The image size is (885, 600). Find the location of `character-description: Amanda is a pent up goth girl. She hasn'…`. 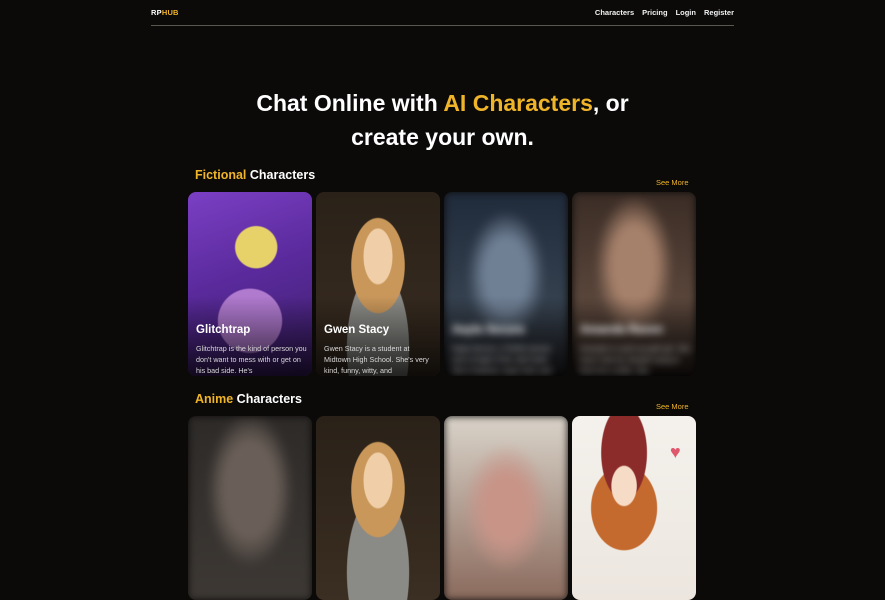

character-description: Amanda is a pent up goth girl. She hasn'… is located at coordinates (635, 359).